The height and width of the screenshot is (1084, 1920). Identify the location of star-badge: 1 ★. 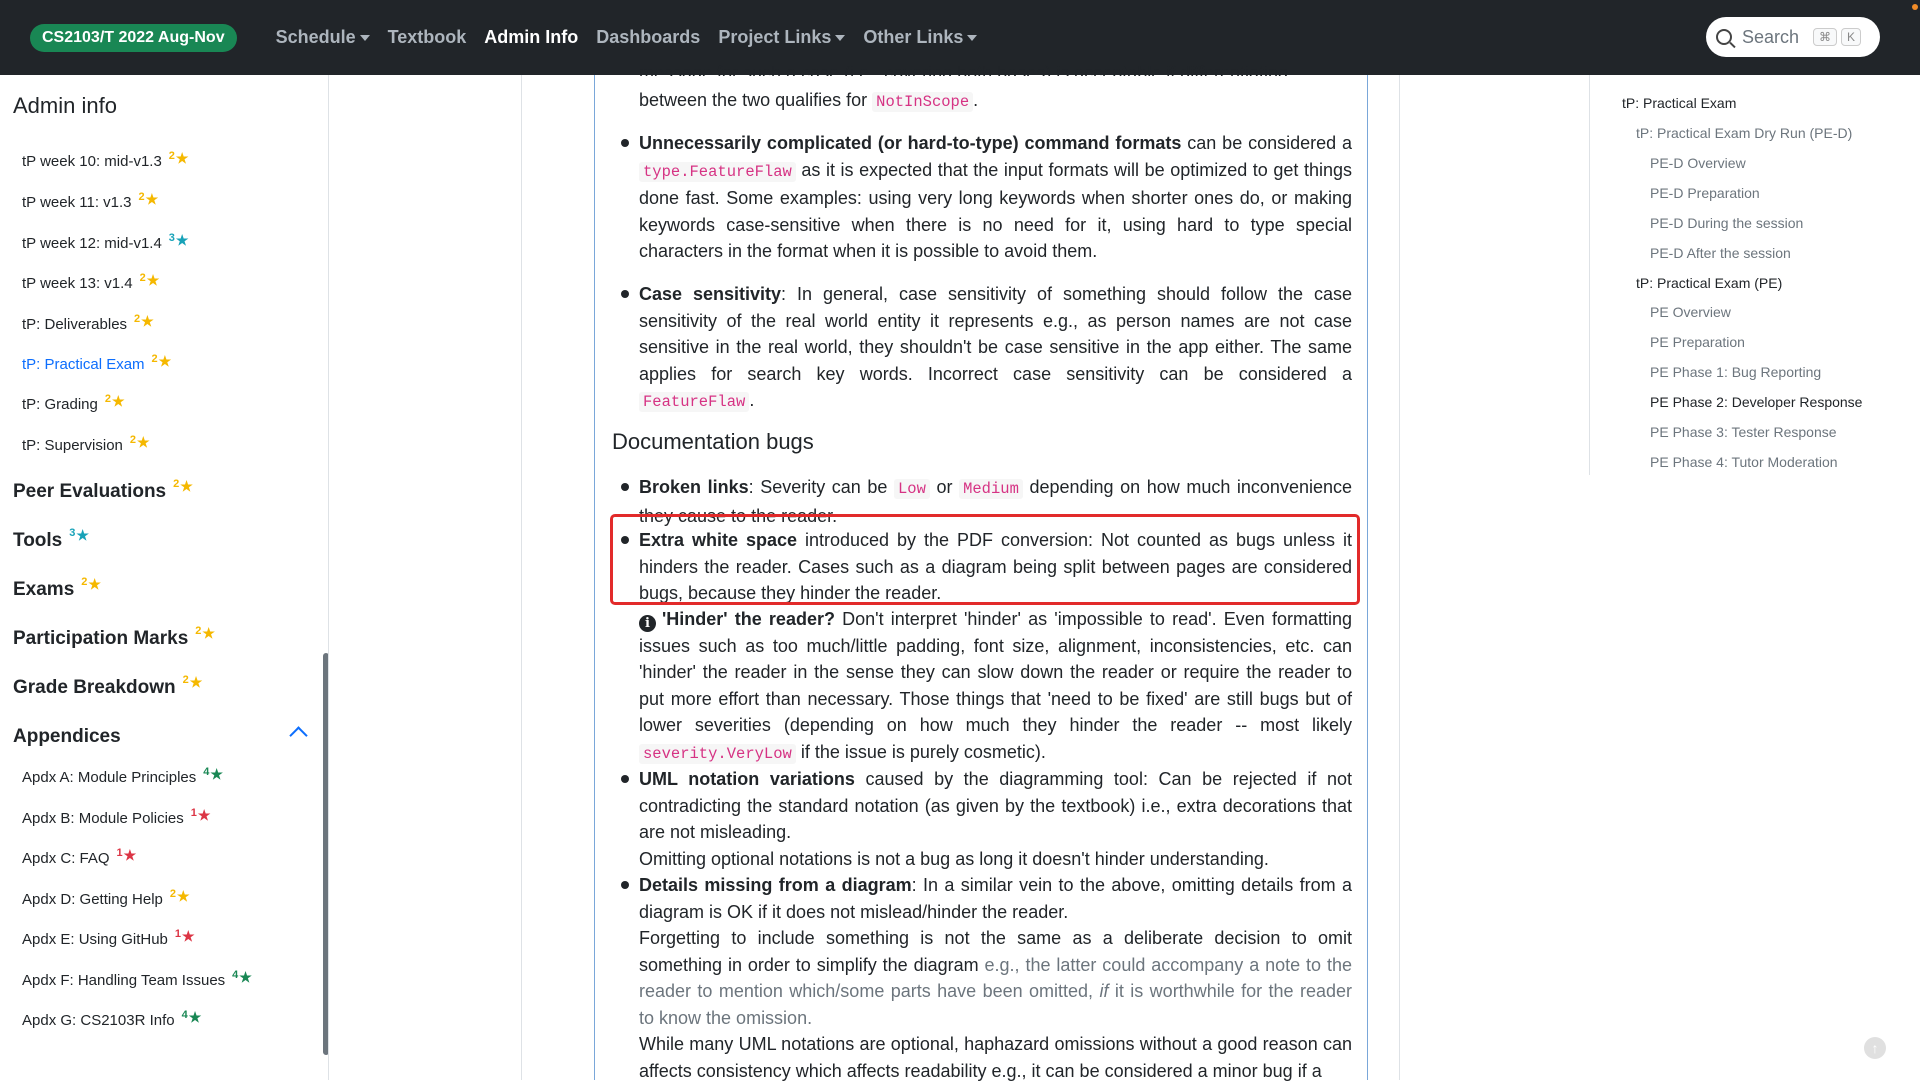
(126, 855).